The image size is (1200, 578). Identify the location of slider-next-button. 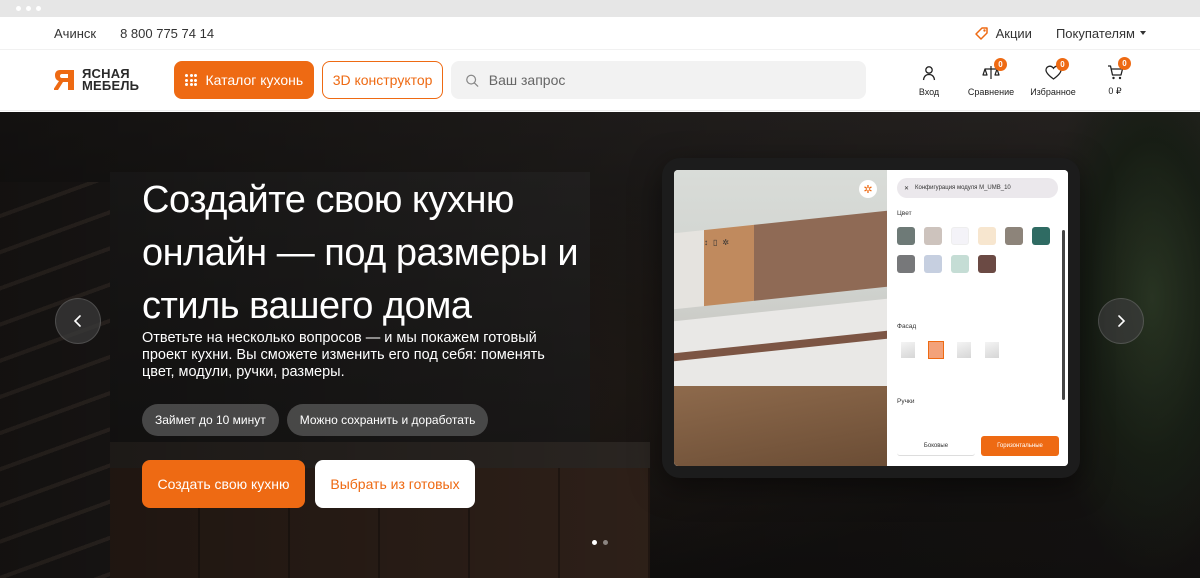
(1121, 321).